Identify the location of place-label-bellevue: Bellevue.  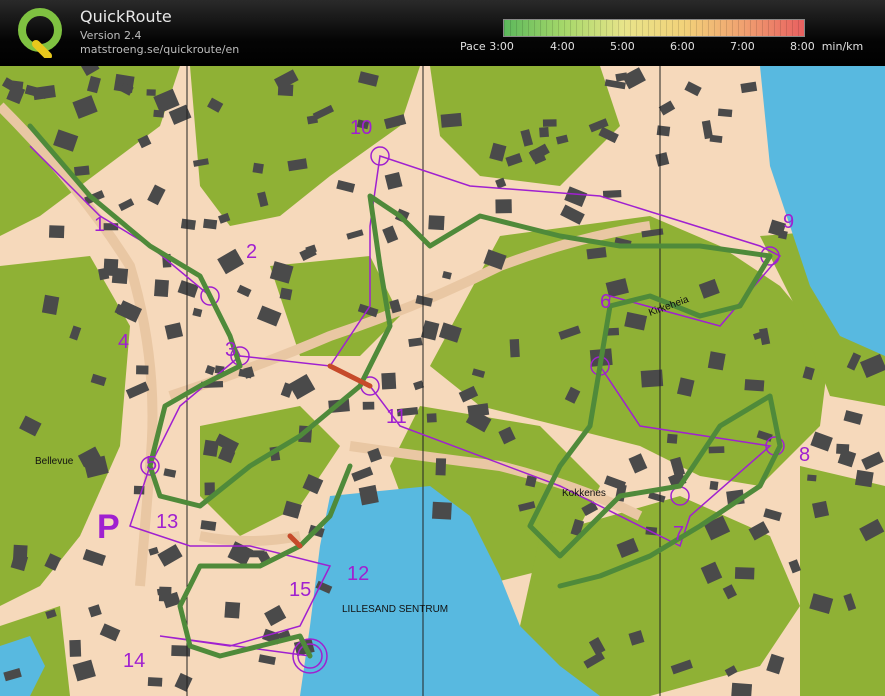
(54, 461).